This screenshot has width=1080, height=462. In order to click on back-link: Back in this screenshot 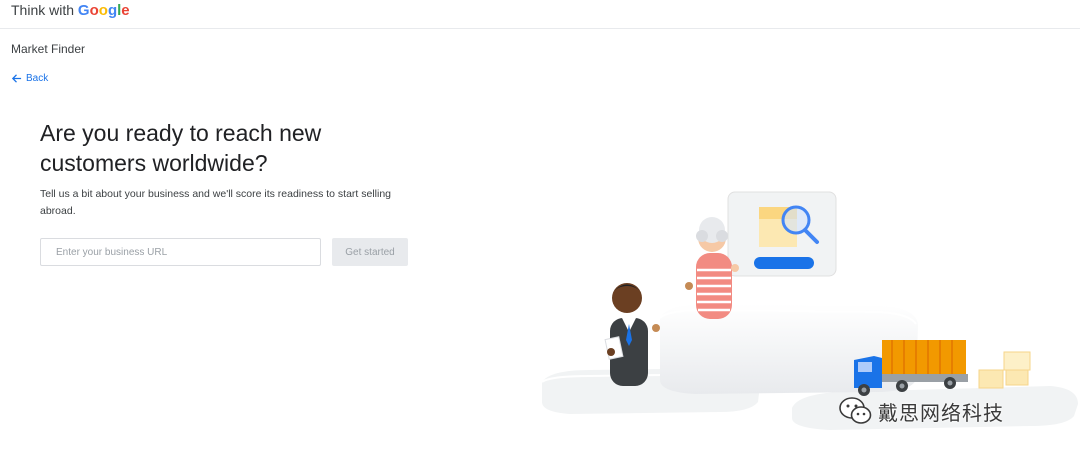, I will do `click(29, 78)`.